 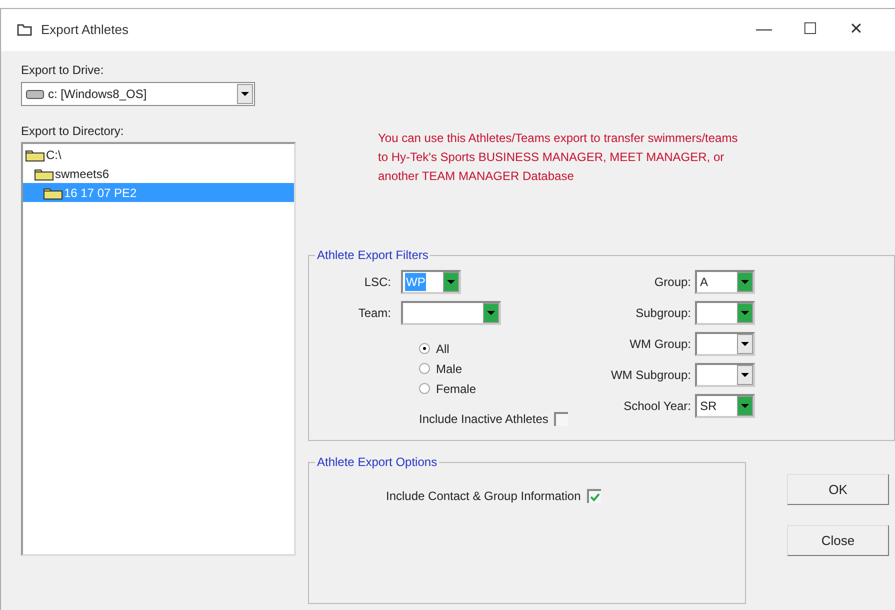 I want to click on folder-window-icon, so click(x=25, y=30).